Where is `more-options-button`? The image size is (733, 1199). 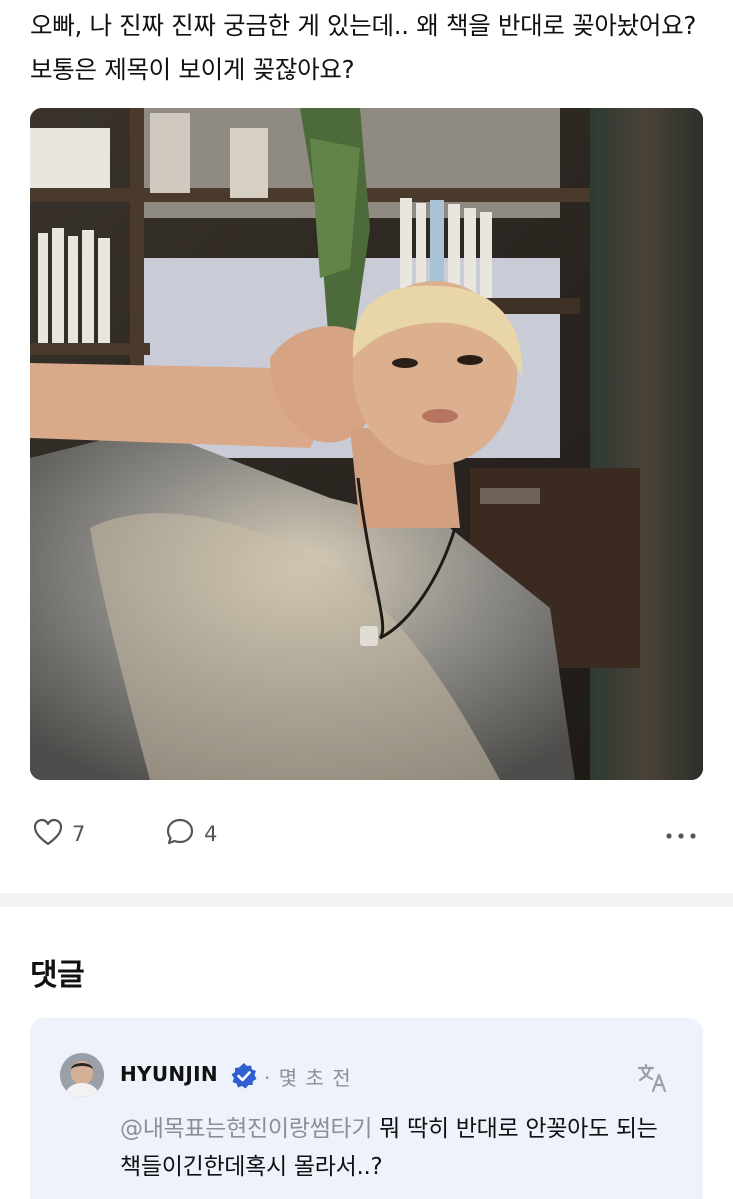 more-options-button is located at coordinates (681, 834).